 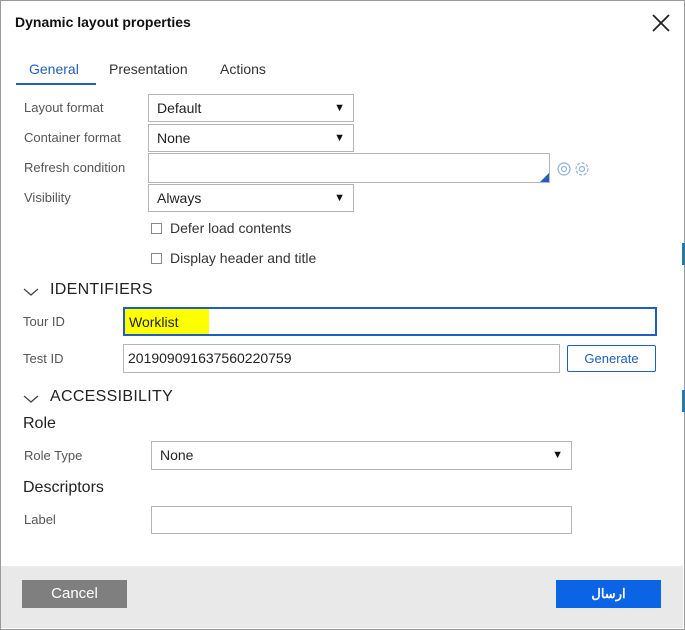 I want to click on active-tab-indicator, so click(x=56, y=84).